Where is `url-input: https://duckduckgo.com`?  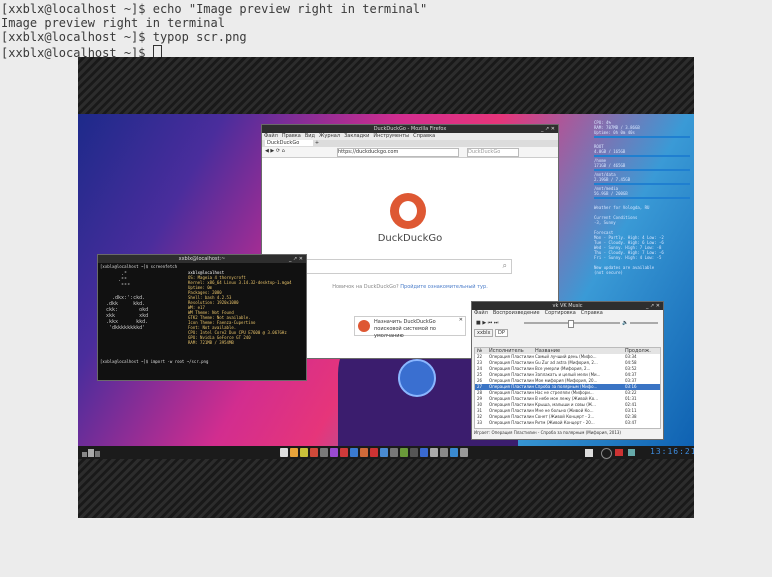
url-input: https://duckduckgo.com is located at coordinates (398, 152).